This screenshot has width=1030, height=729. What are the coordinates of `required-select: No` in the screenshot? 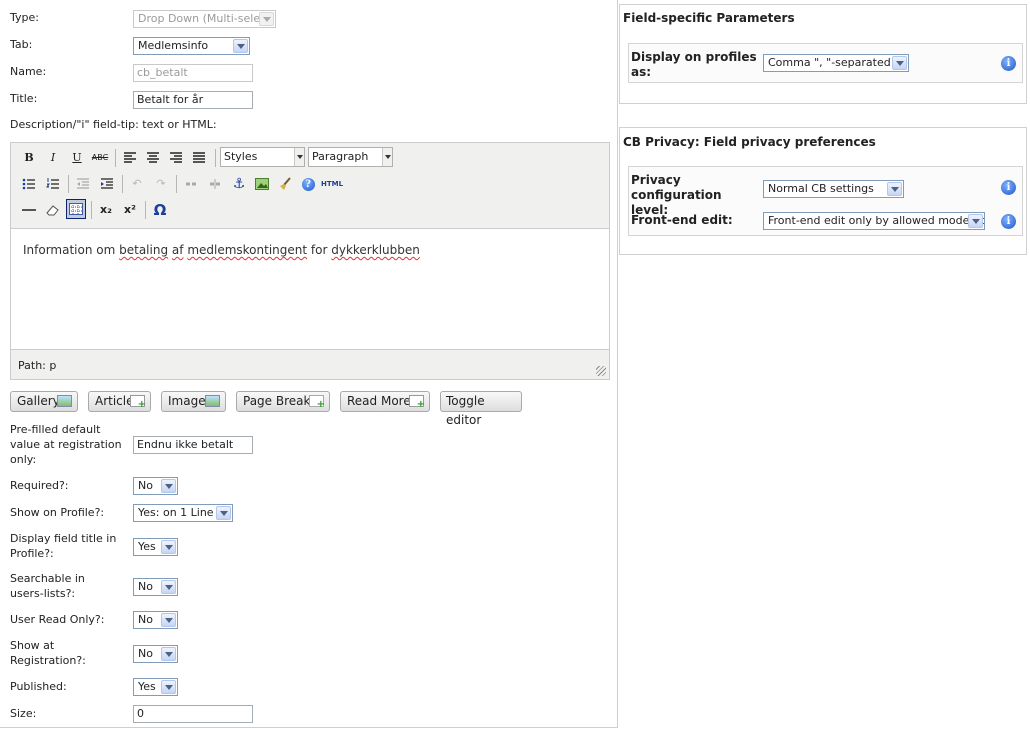 It's located at (155, 486).